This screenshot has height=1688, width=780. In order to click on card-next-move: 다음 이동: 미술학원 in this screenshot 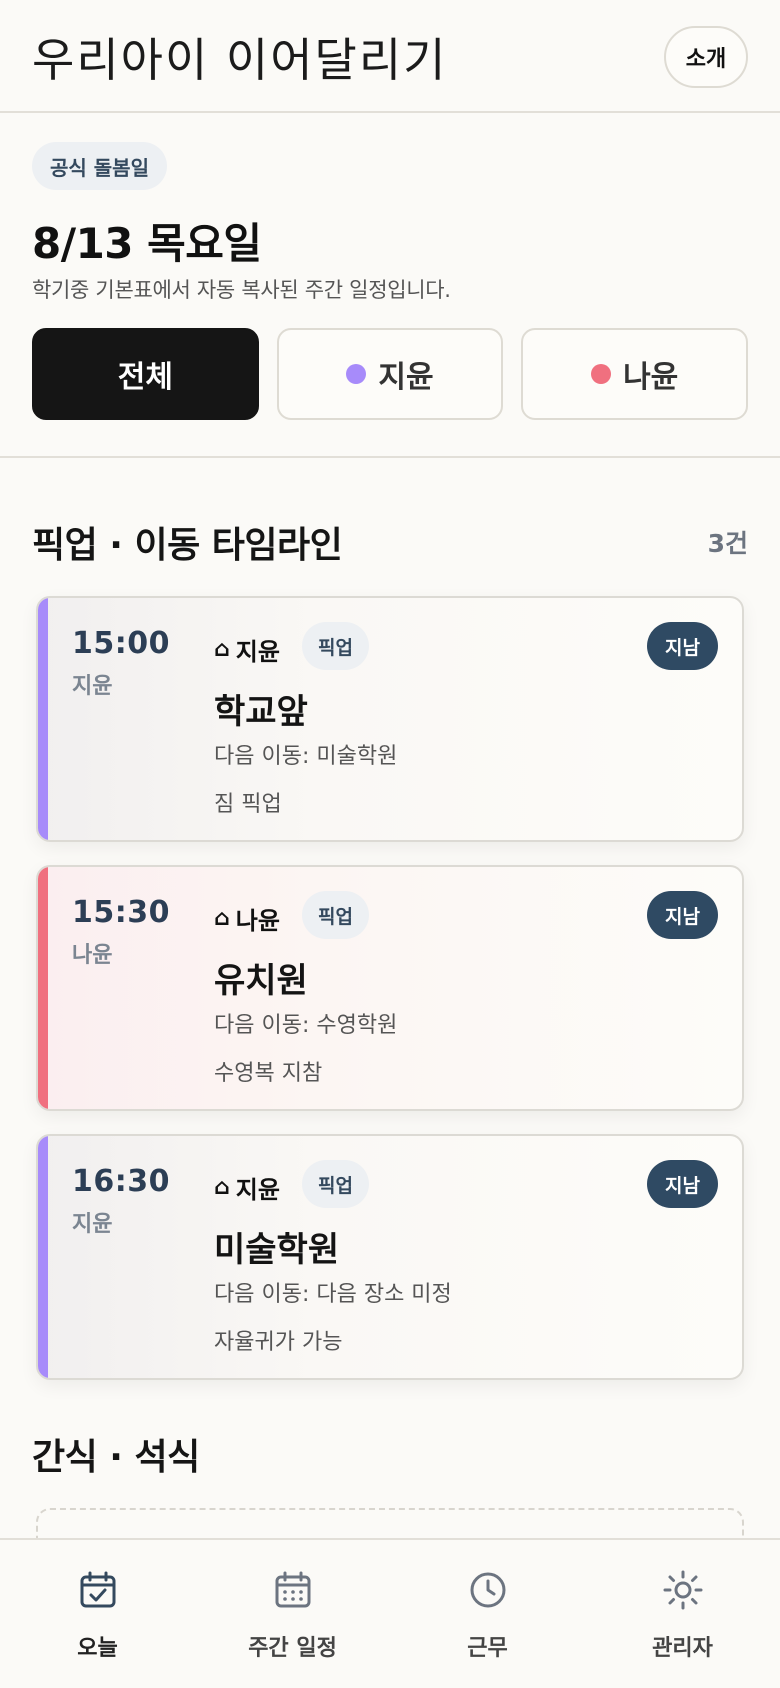, I will do `click(306, 756)`.